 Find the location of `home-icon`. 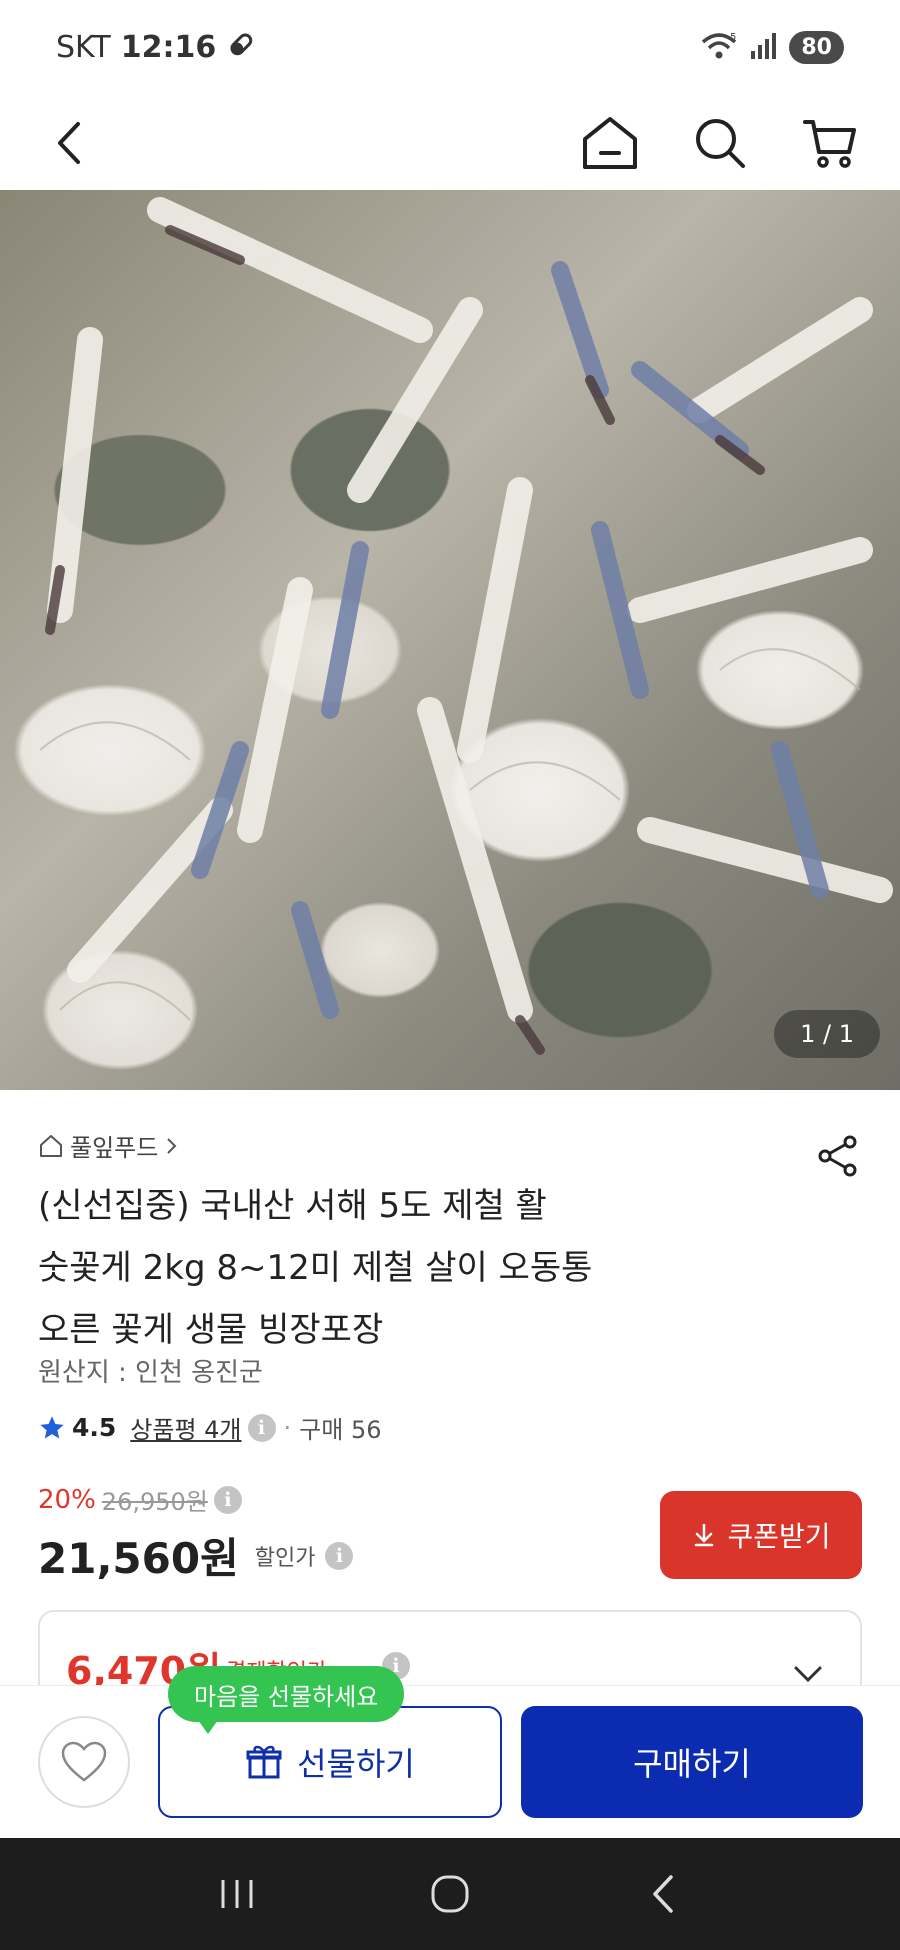

home-icon is located at coordinates (610, 142).